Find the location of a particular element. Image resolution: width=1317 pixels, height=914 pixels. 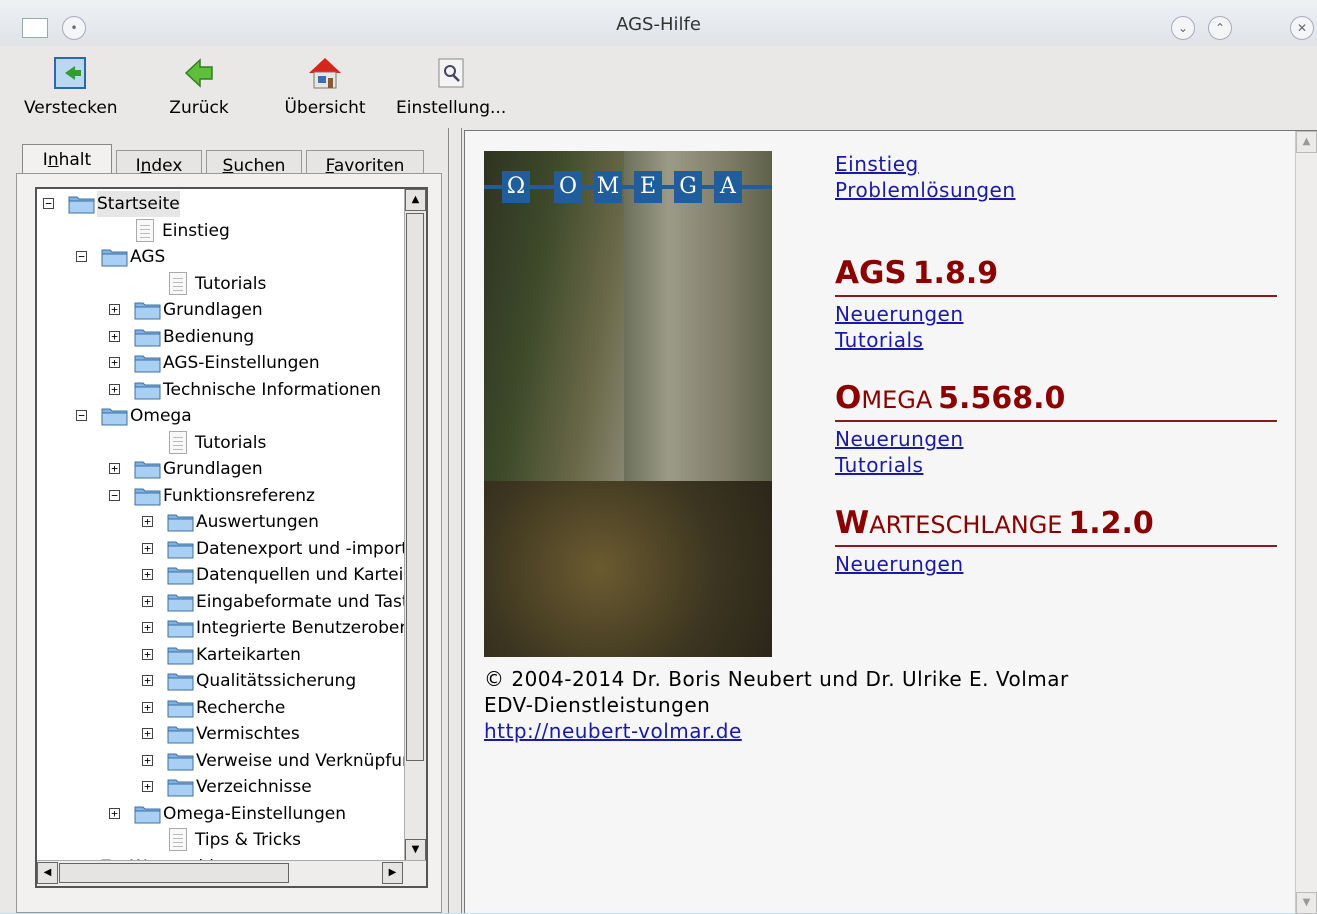

link-einstieg: Einstieg is located at coordinates (925, 164).